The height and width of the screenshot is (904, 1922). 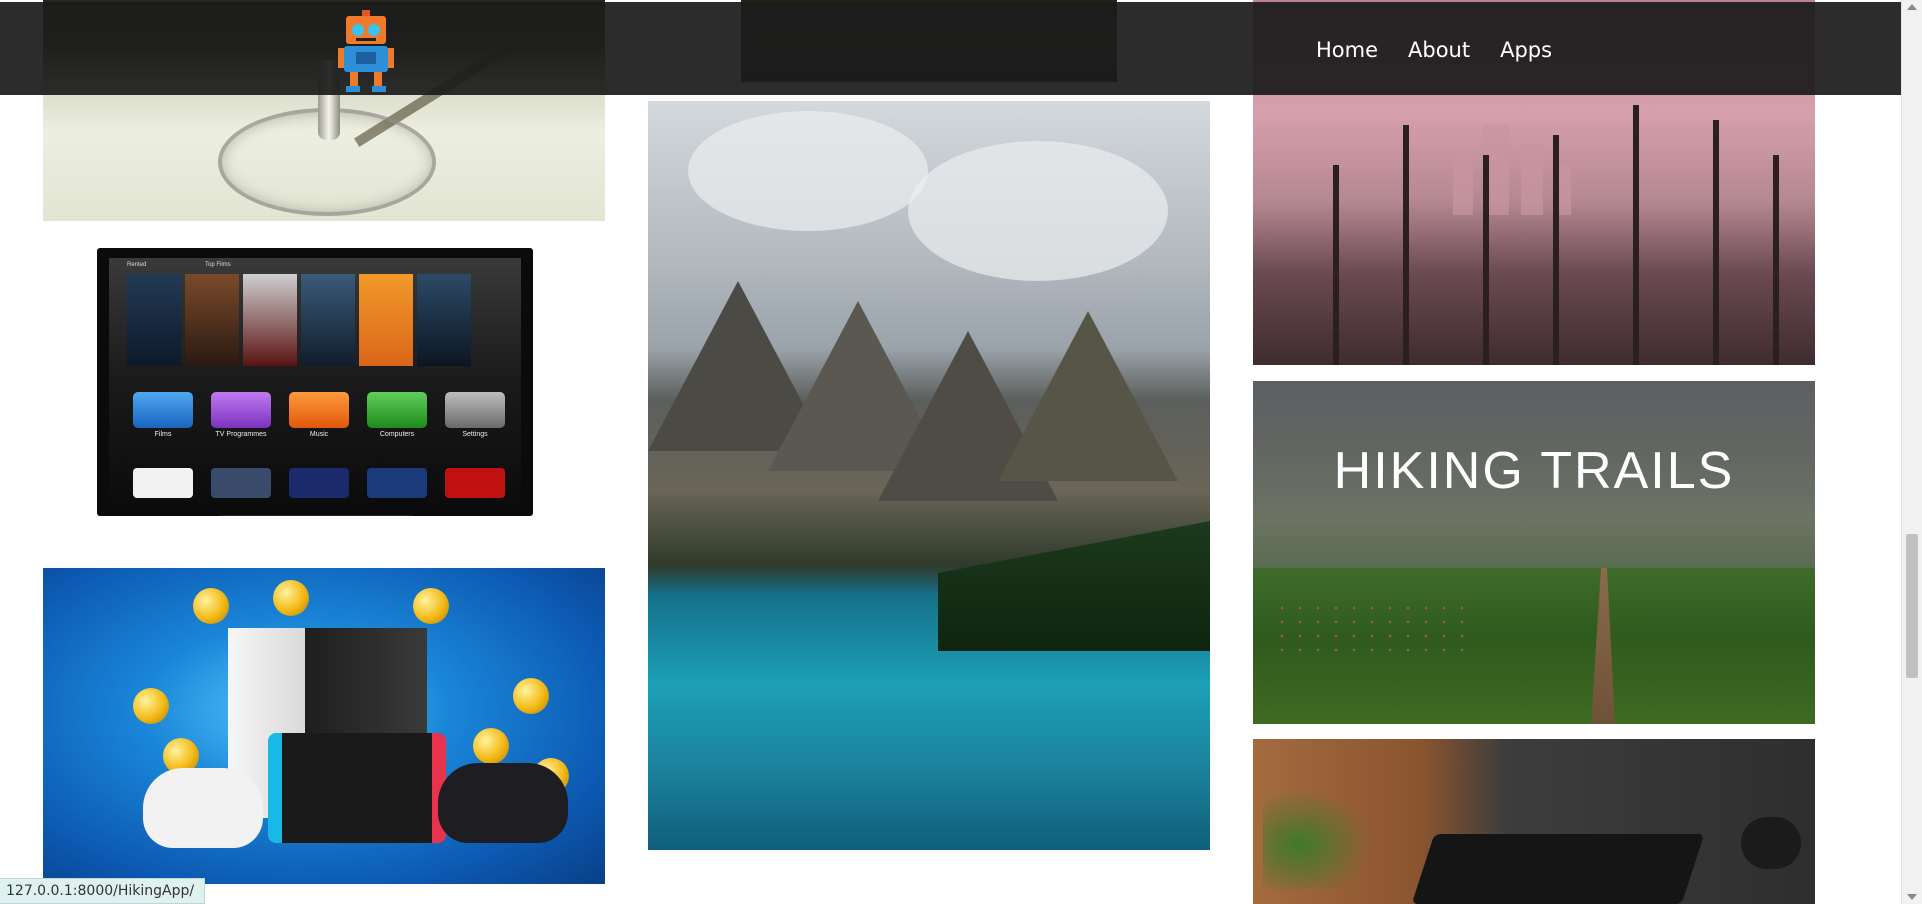 What do you see at coordinates (319, 483) in the screenshot?
I see `nba-app-icon` at bounding box center [319, 483].